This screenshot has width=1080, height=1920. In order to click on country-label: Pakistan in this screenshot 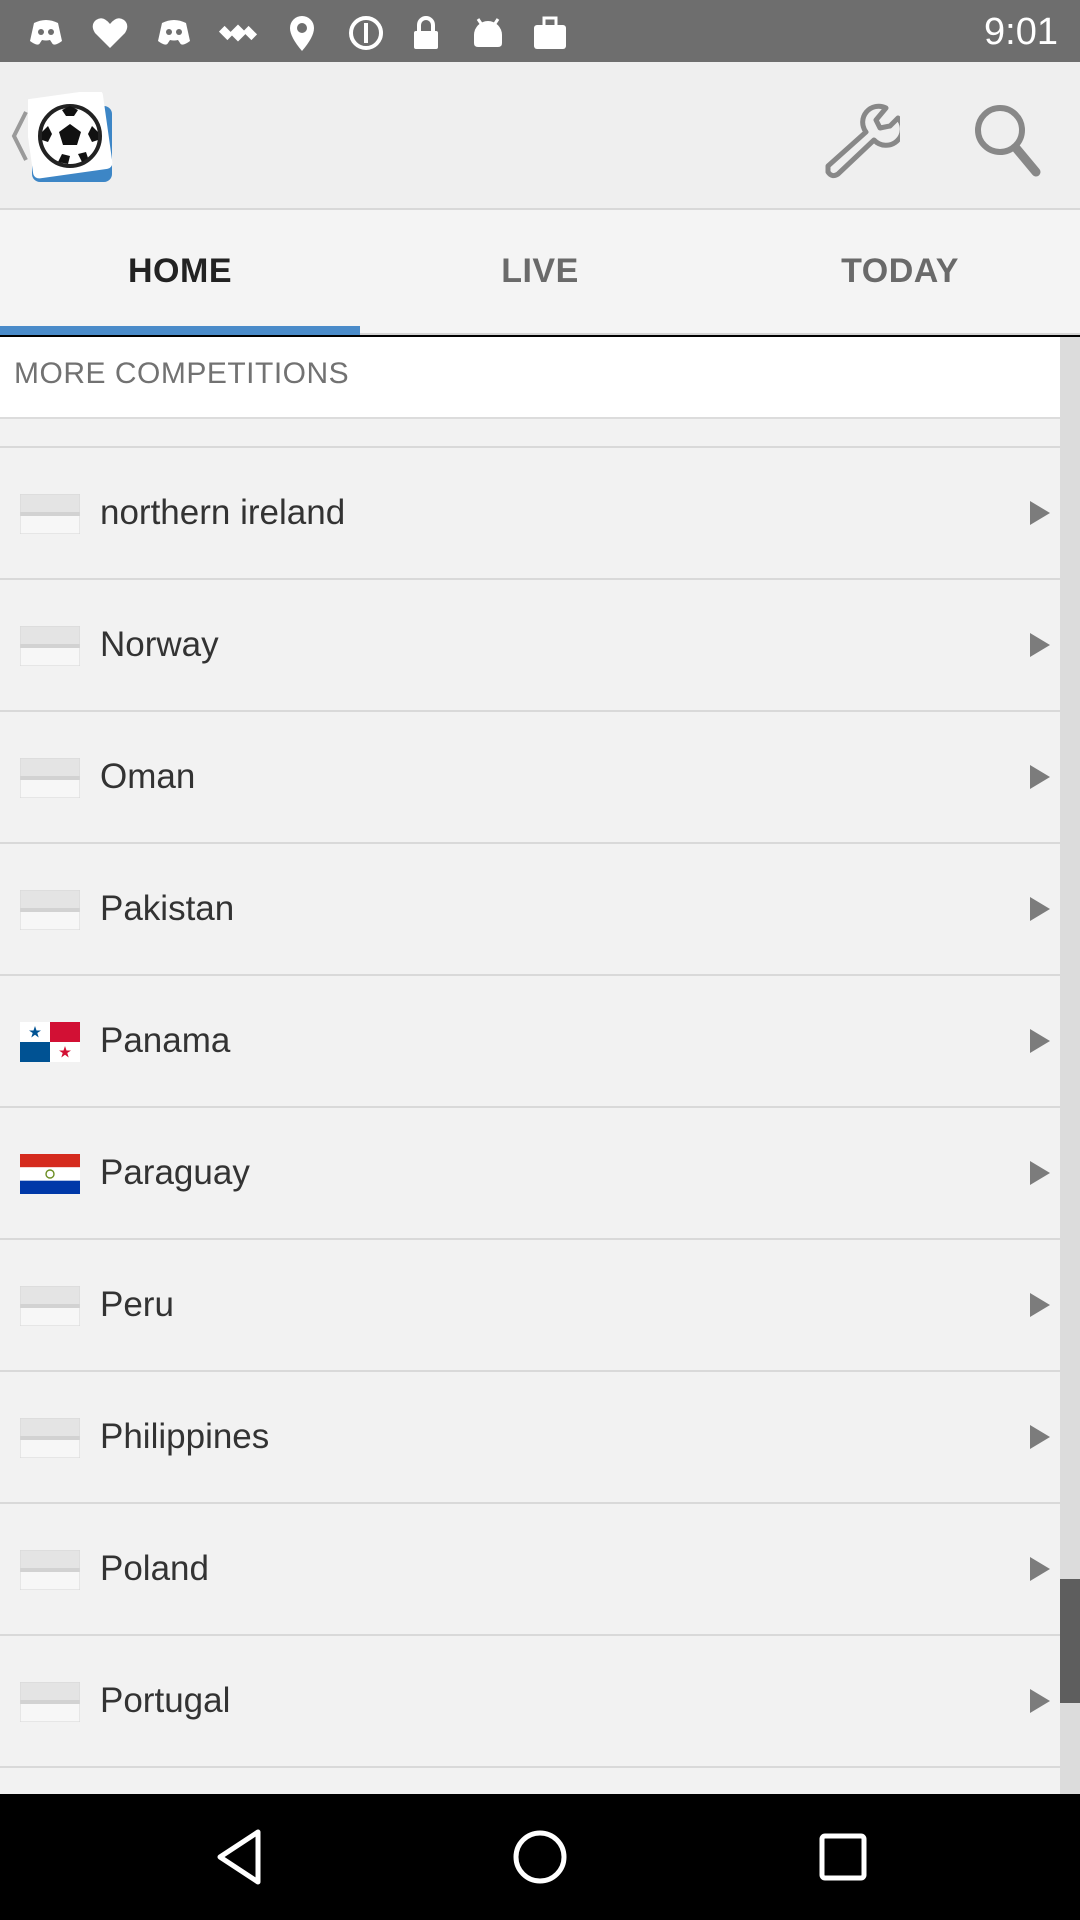, I will do `click(167, 908)`.